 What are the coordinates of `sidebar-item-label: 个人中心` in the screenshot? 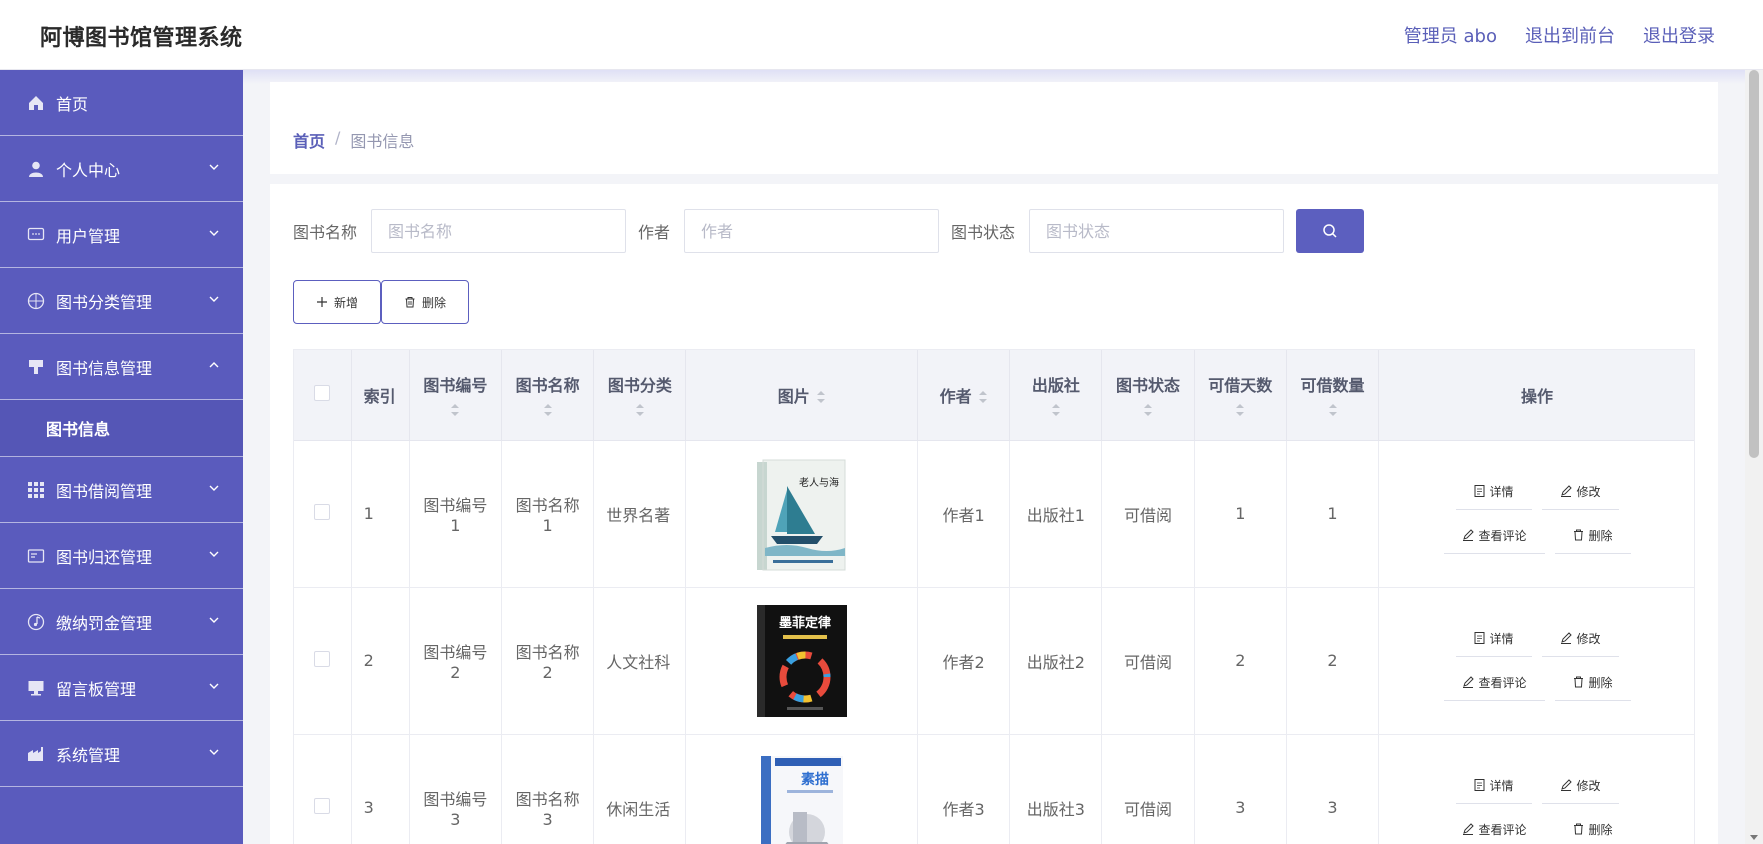 It's located at (88, 170).